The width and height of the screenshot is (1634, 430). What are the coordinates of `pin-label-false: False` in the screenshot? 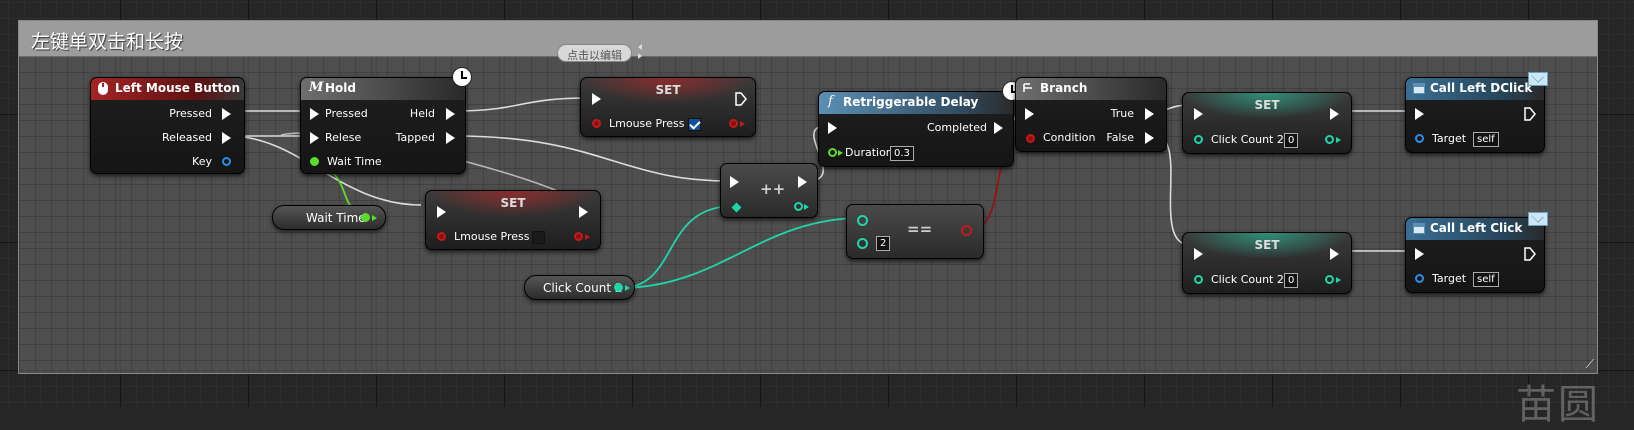 It's located at (1120, 137).